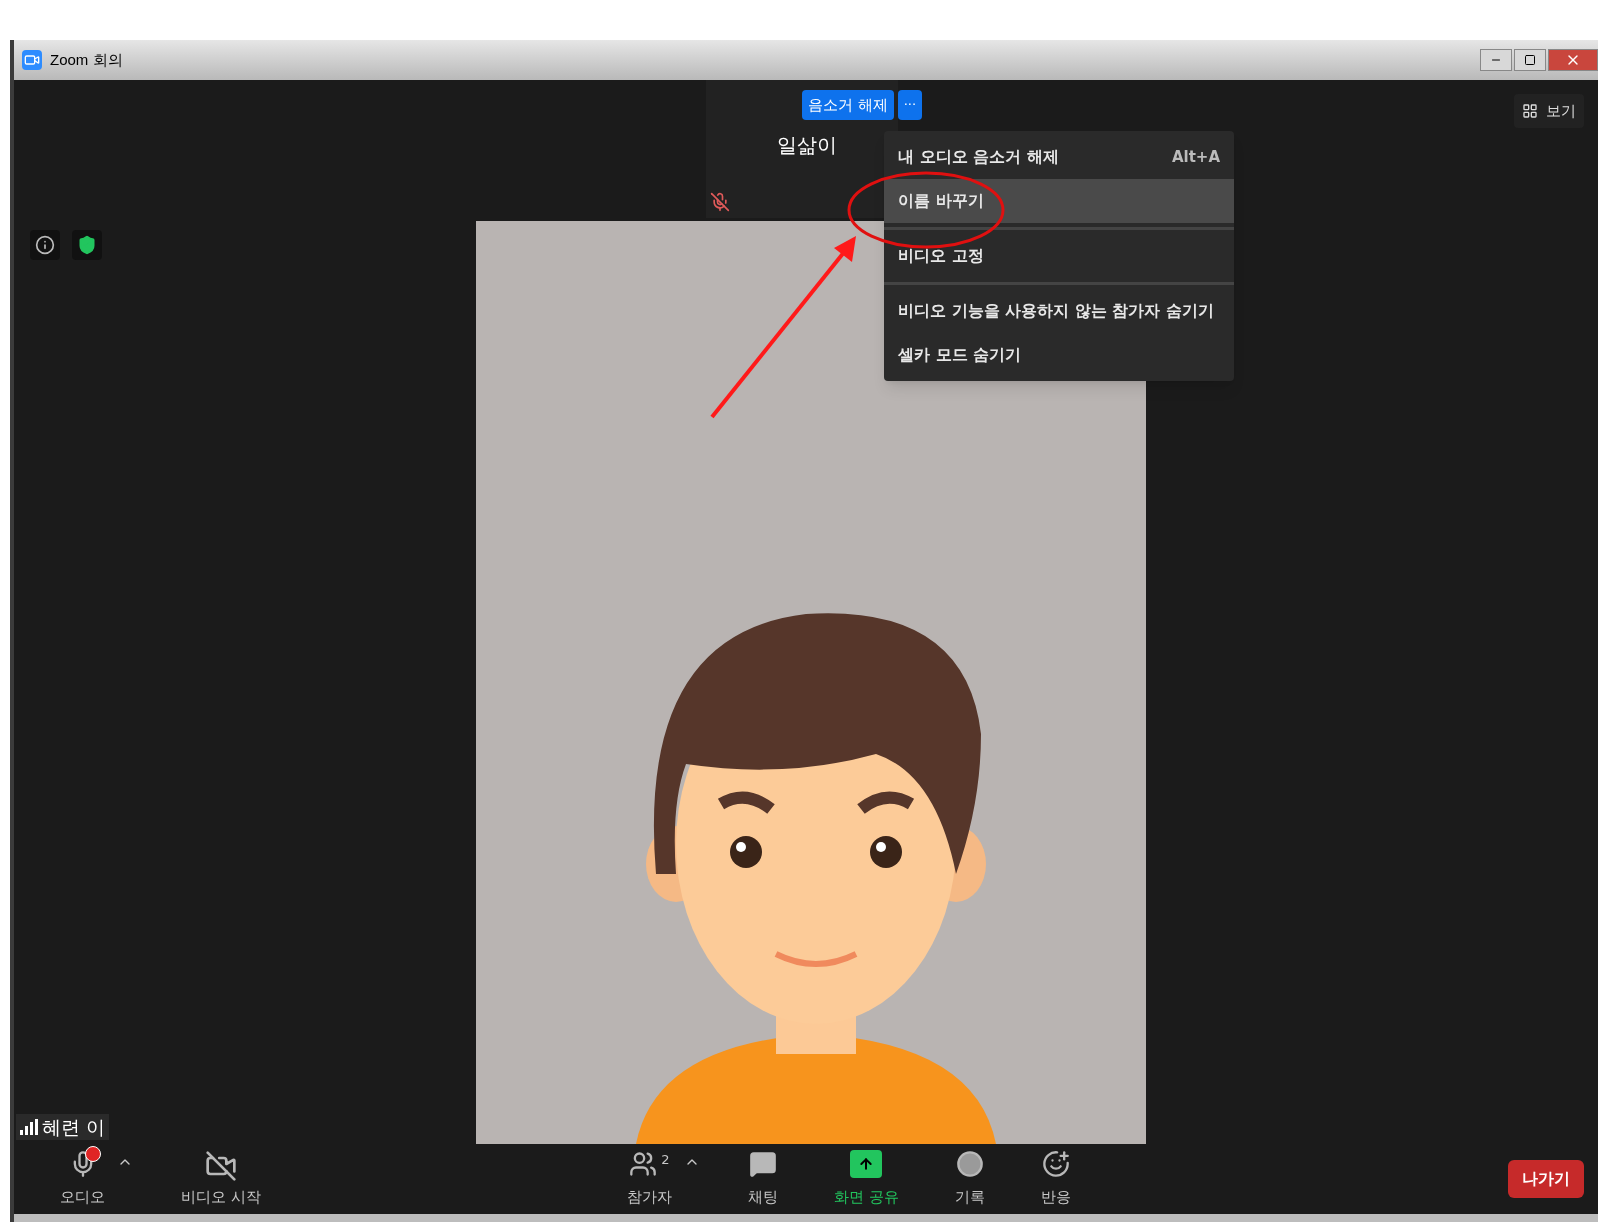 Image resolution: width=1598 pixels, height=1222 pixels. What do you see at coordinates (74, 1127) in the screenshot?
I see `participant-name: 혜련 이` at bounding box center [74, 1127].